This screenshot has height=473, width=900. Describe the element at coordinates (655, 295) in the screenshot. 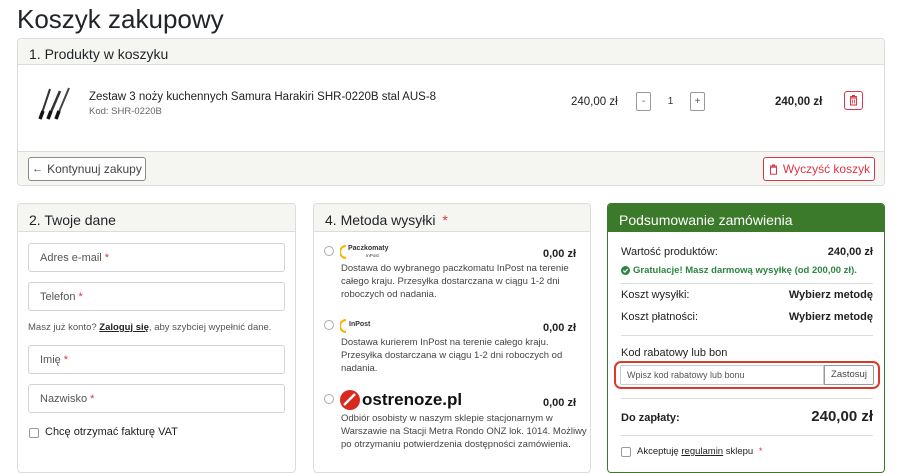

I see `shipping-cost-label: Koszt wysyłki:` at that location.